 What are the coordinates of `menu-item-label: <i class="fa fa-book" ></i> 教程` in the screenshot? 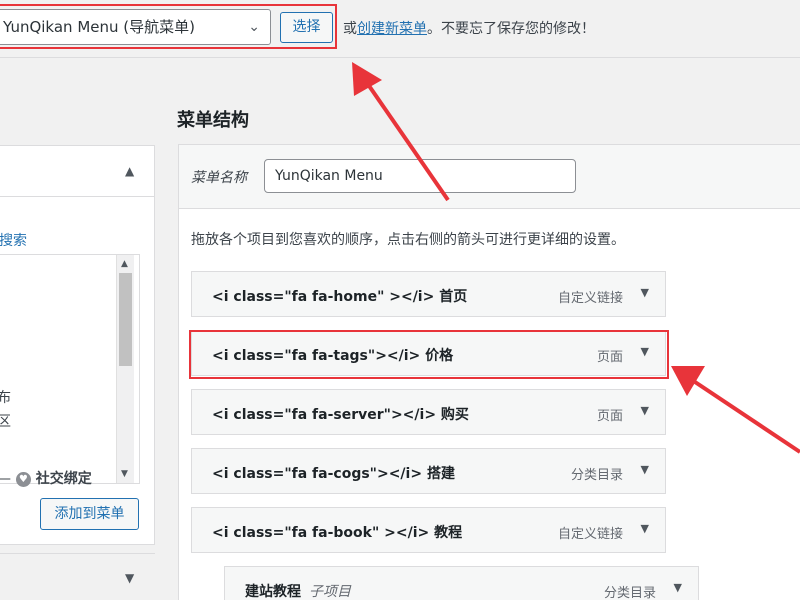 It's located at (337, 533).